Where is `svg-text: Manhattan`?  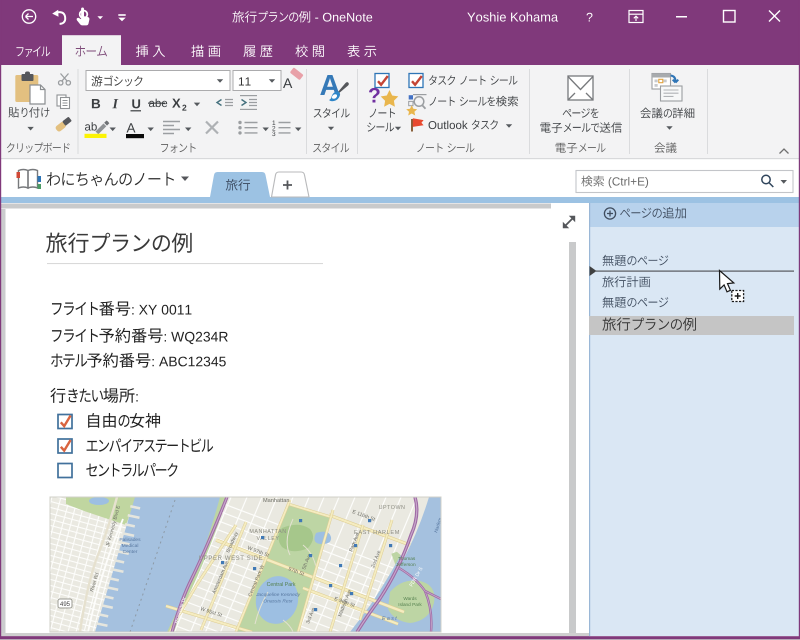
svg-text: Manhattan is located at coordinates (276, 501).